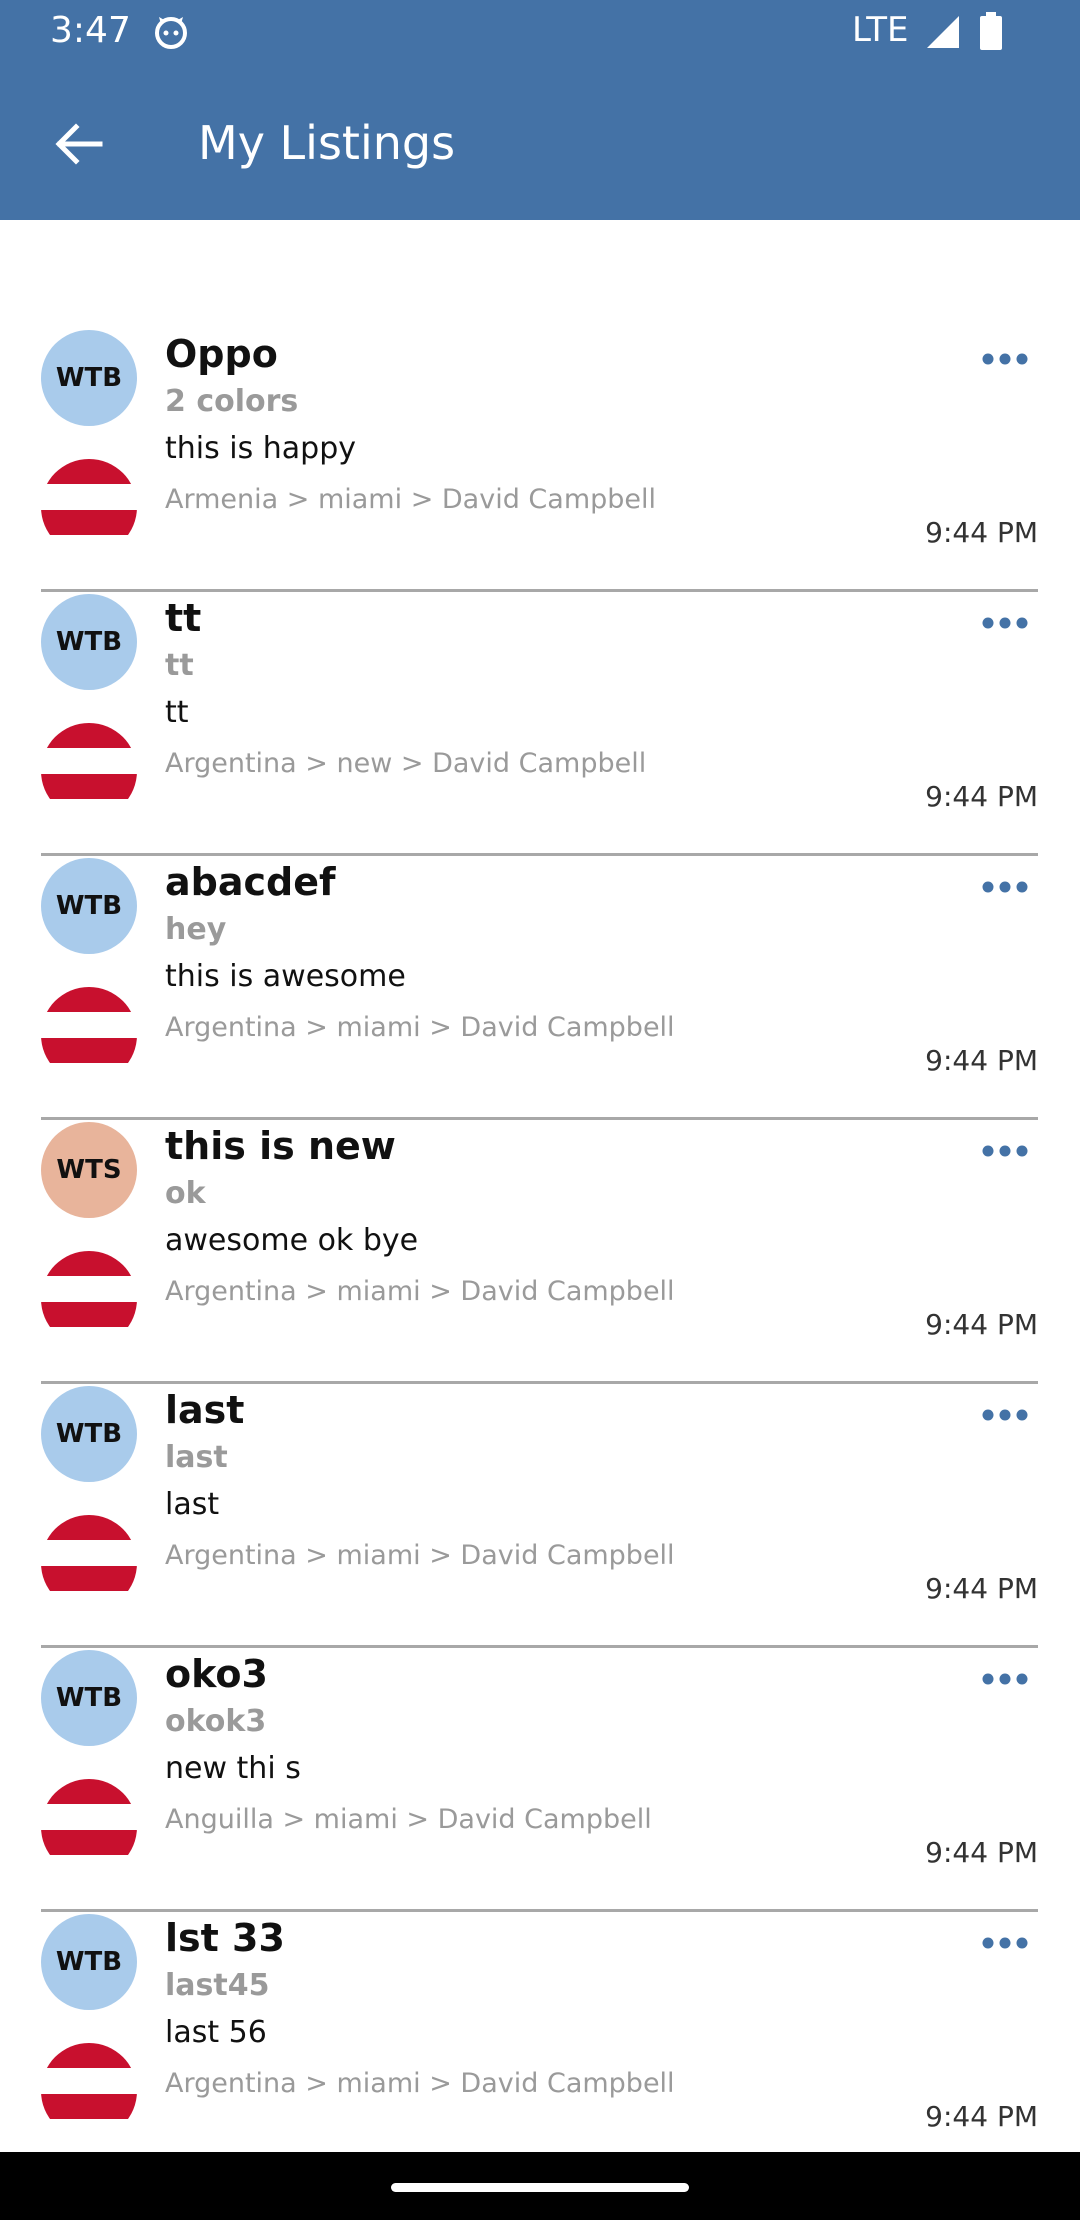 Image resolution: width=1080 pixels, height=2220 pixels. I want to click on listing-description: this is happy, so click(261, 448).